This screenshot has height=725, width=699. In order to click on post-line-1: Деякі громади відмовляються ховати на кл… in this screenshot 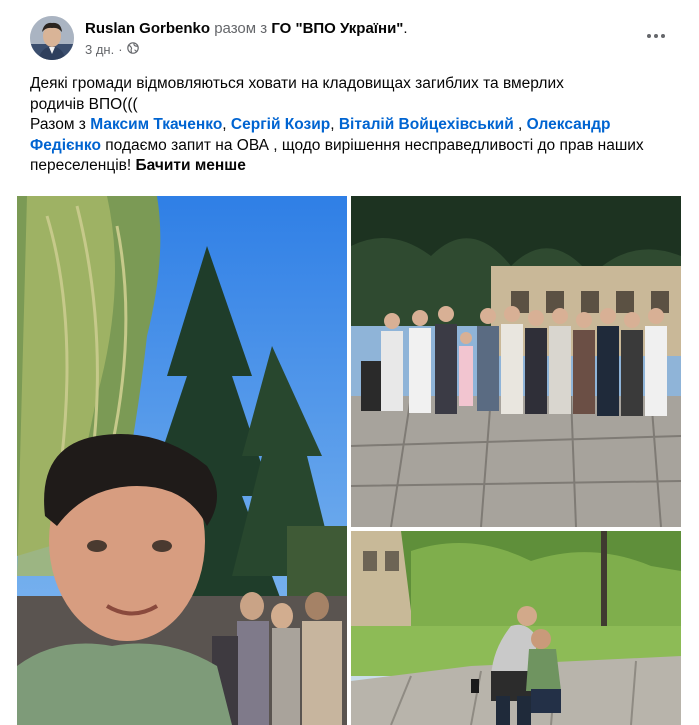, I will do `click(297, 83)`.